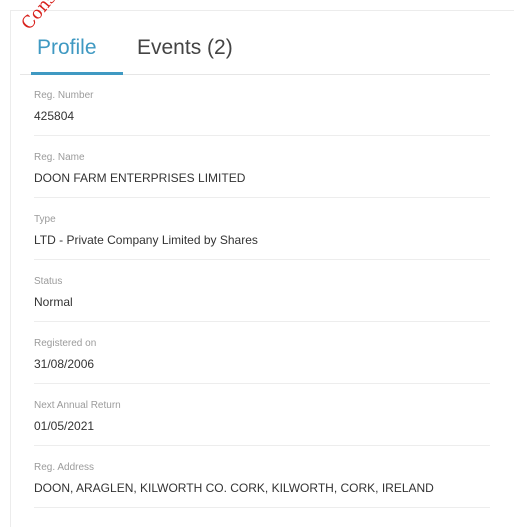  Describe the element at coordinates (262, 105) in the screenshot. I see `field-reg-number: Reg. Number 425804` at that location.